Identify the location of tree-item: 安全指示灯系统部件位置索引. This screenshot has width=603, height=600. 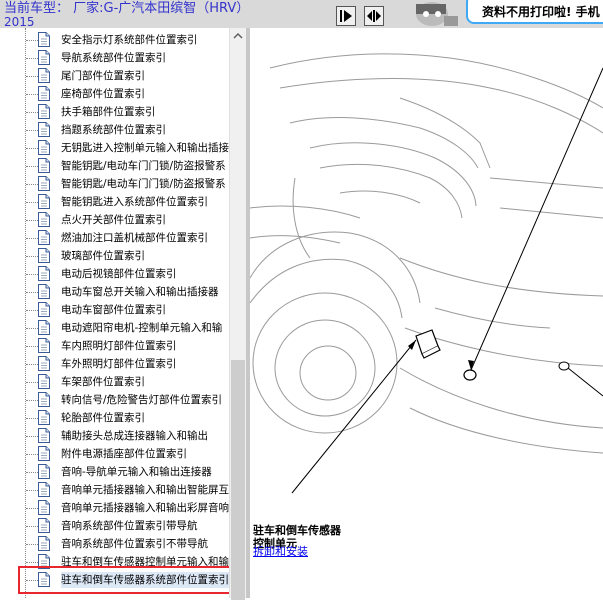
(128, 40).